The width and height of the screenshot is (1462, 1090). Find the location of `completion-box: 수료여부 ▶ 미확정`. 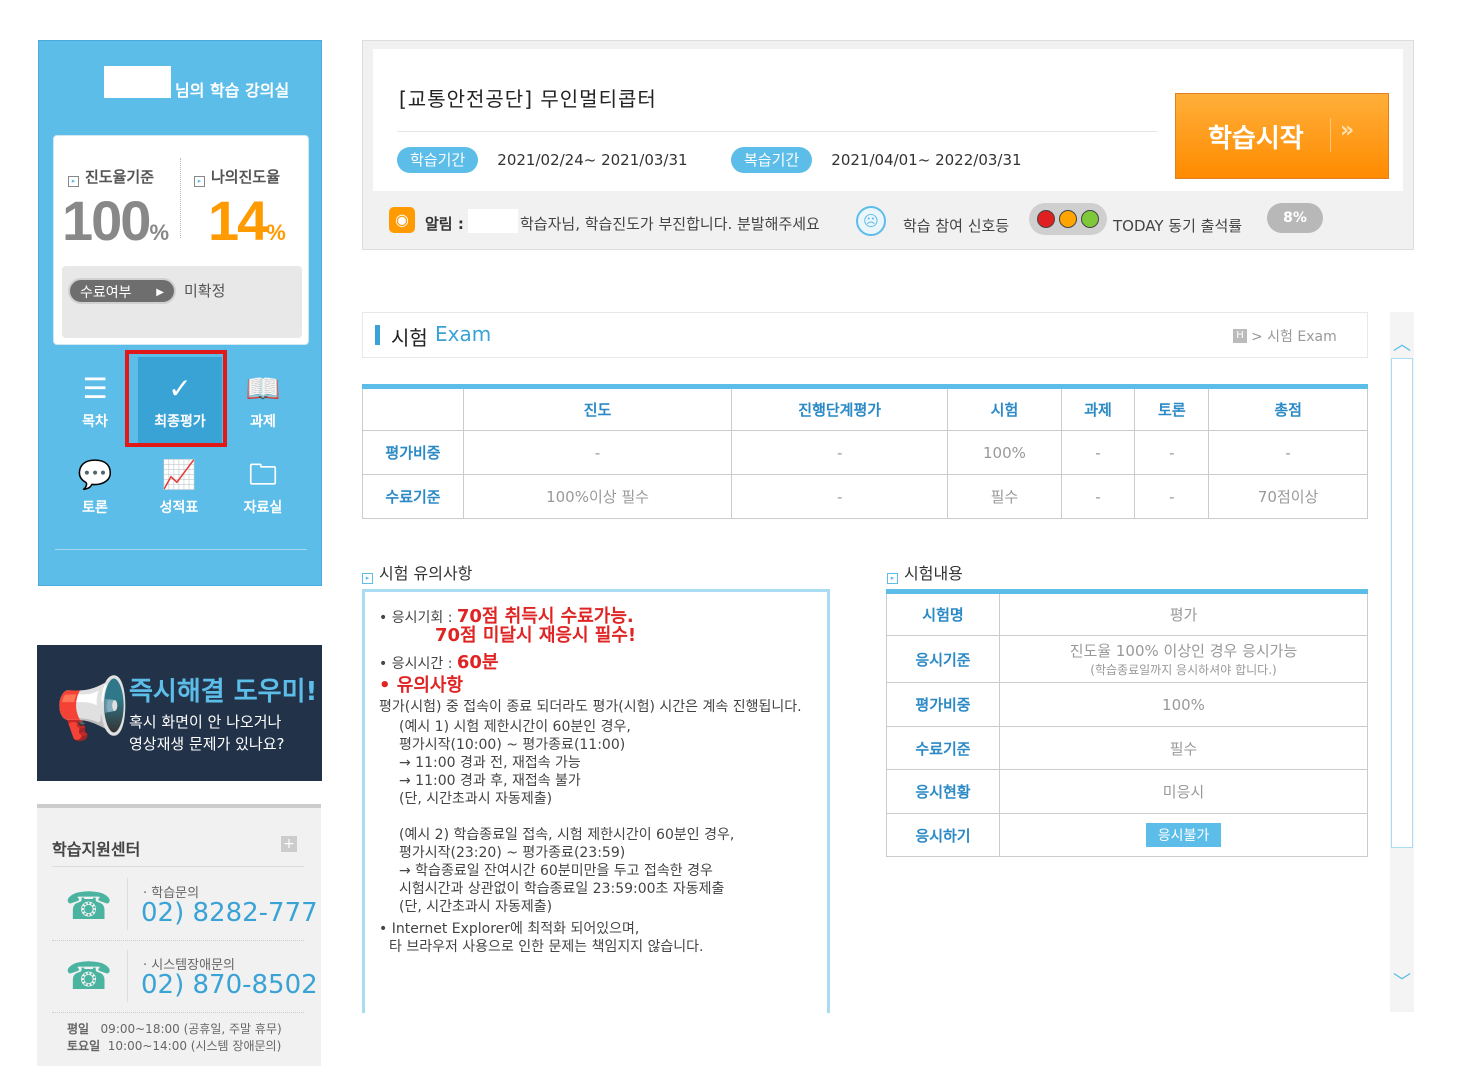

completion-box: 수료여부 ▶ 미확정 is located at coordinates (182, 302).